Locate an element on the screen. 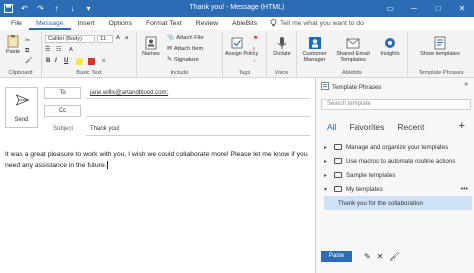 This screenshot has width=474, height=273. attach-file-button: 📎 Attach File is located at coordinates (185, 38).